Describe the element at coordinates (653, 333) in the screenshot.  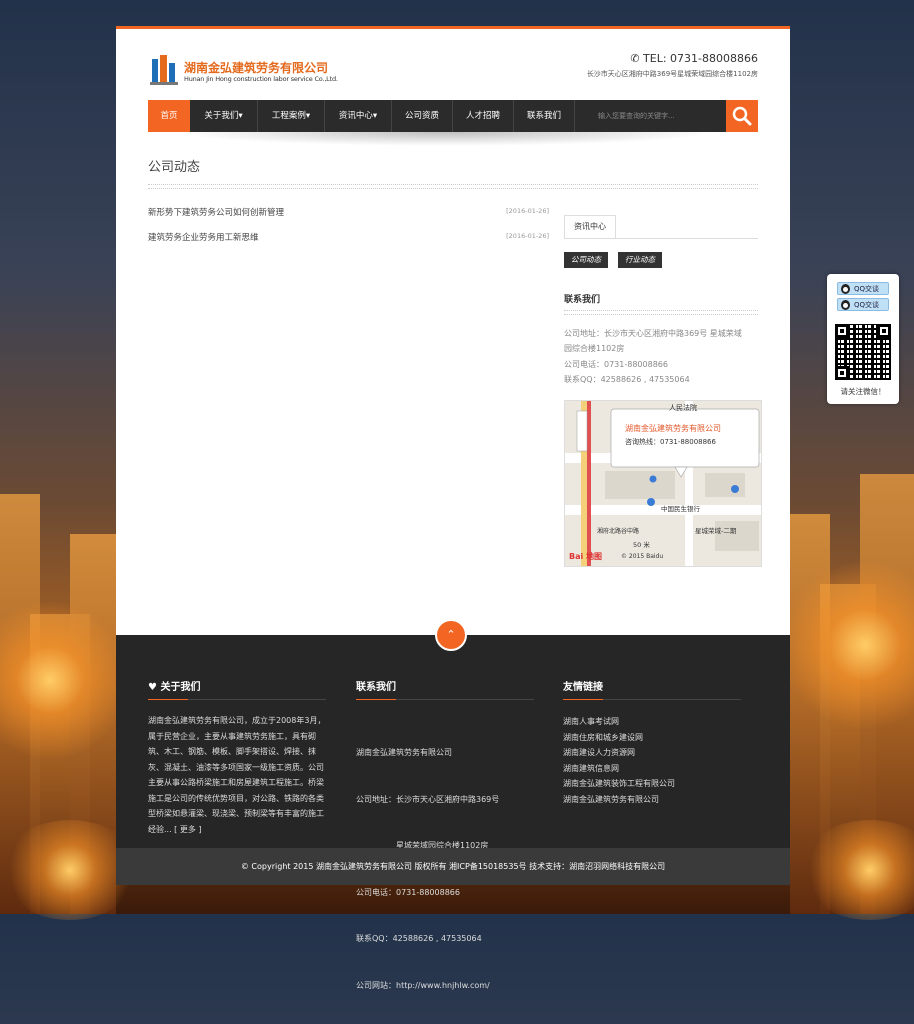
I see `sidebar-address-line1: 公司地址：长沙市天心区湘府中路369号 星城荣域` at that location.